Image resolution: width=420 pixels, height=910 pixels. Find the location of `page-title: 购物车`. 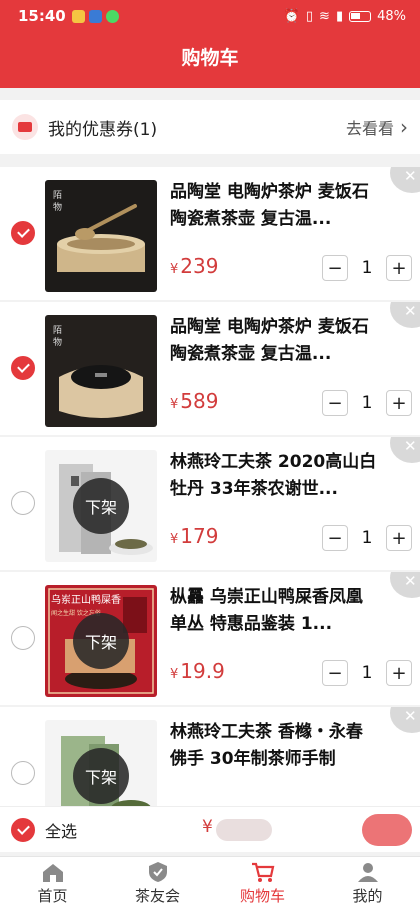

page-title: 购物车 is located at coordinates (210, 58).